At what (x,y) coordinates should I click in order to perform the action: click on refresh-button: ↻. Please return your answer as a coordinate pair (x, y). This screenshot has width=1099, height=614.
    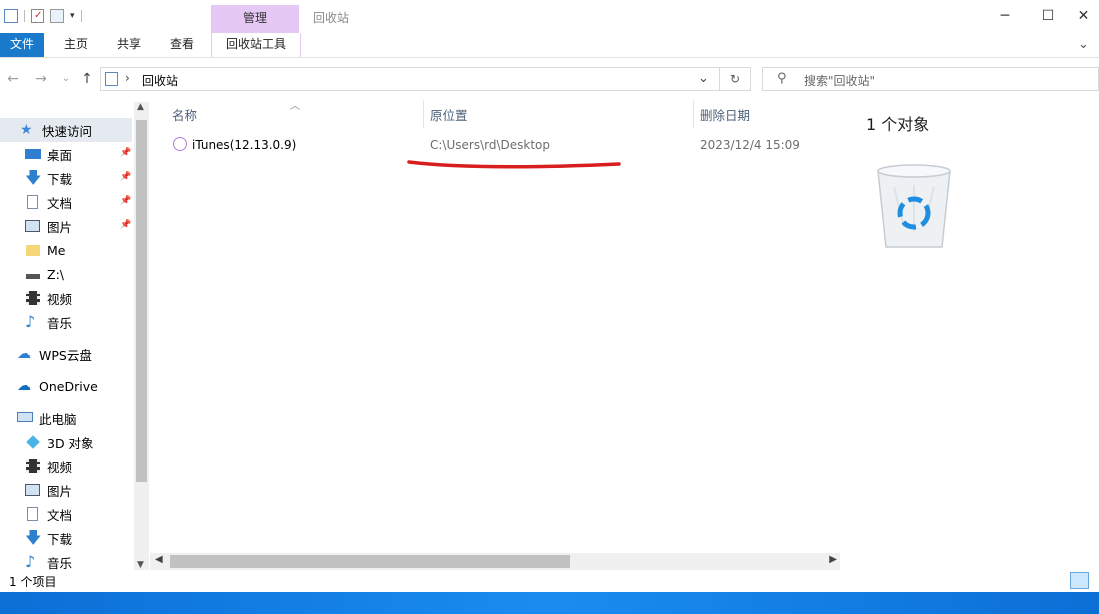
    Looking at the image, I should click on (735, 79).